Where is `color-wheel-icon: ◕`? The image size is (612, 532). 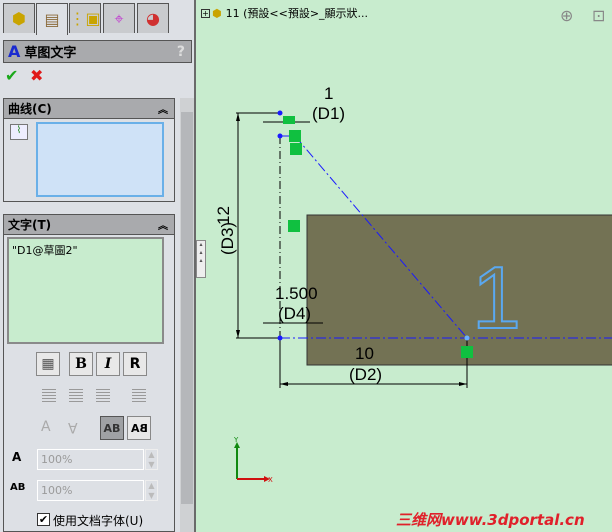
color-wheel-icon: ◕ is located at coordinates (153, 18).